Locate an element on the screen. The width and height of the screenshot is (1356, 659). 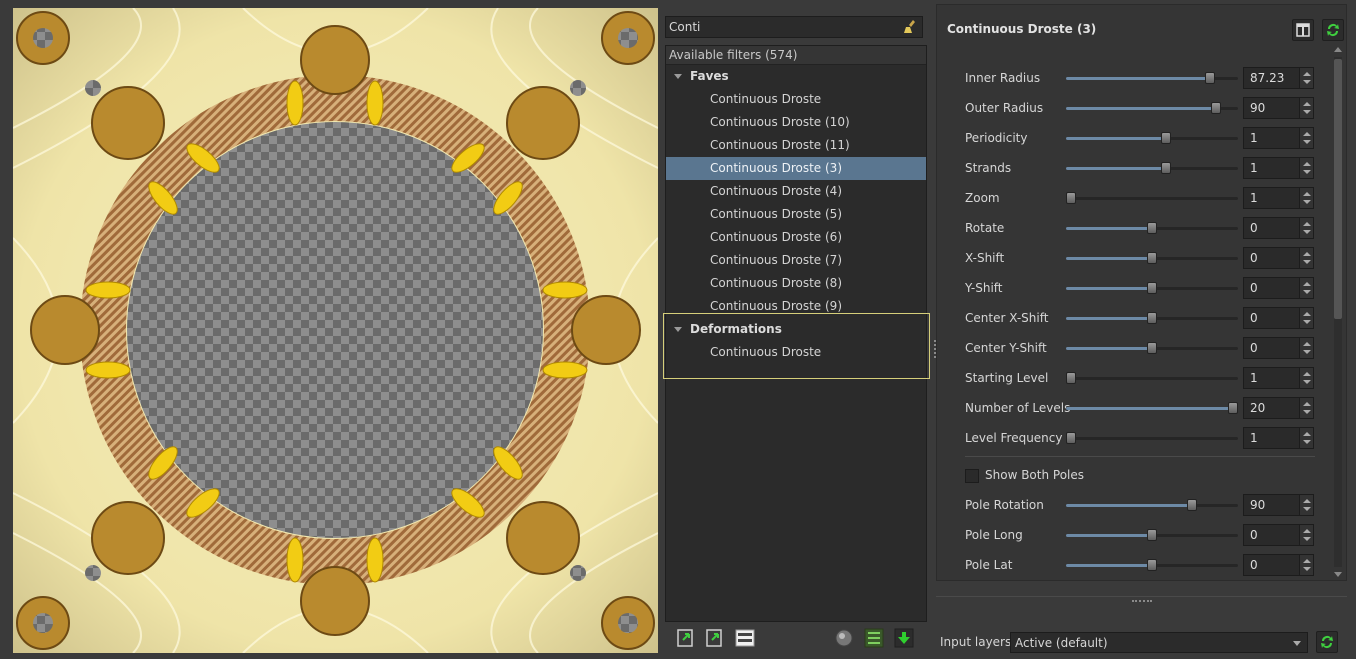
filter-item: Continuous Droste (11) is located at coordinates (796, 145).